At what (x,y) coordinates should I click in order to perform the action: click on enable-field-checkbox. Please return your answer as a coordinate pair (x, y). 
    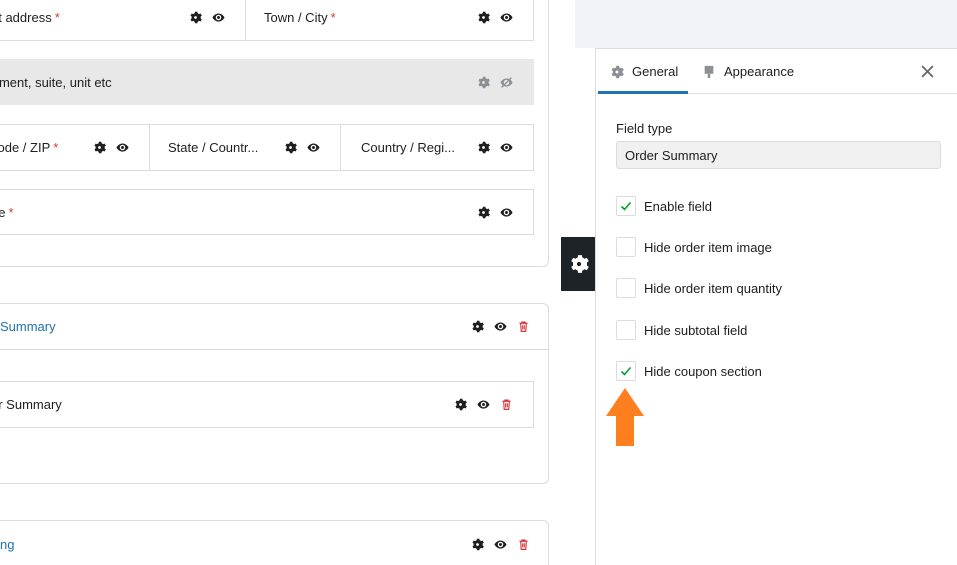
    Looking at the image, I should click on (626, 206).